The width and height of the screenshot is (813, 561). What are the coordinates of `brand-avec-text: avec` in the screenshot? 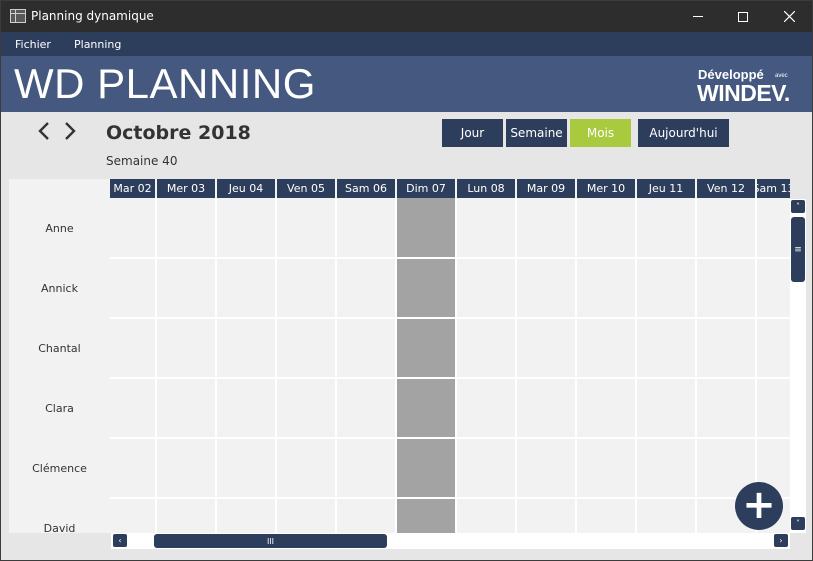 It's located at (781, 76).